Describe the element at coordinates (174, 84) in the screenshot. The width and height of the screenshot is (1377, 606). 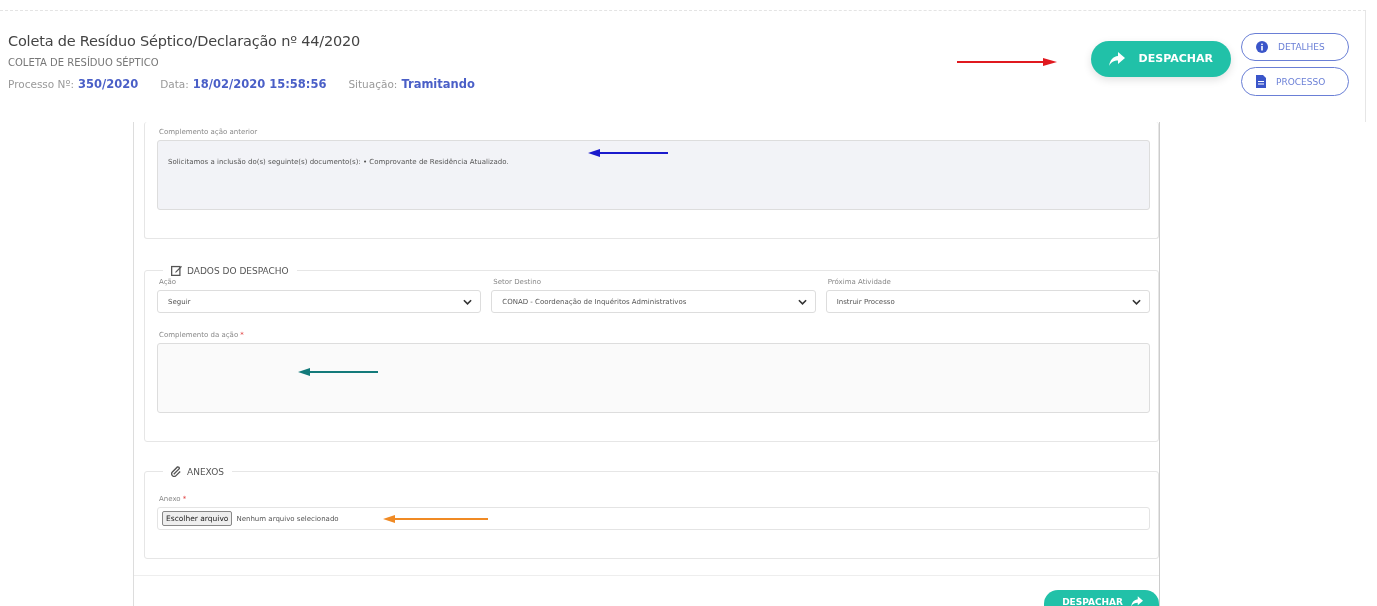
I see `meta-label: Data:` at that location.